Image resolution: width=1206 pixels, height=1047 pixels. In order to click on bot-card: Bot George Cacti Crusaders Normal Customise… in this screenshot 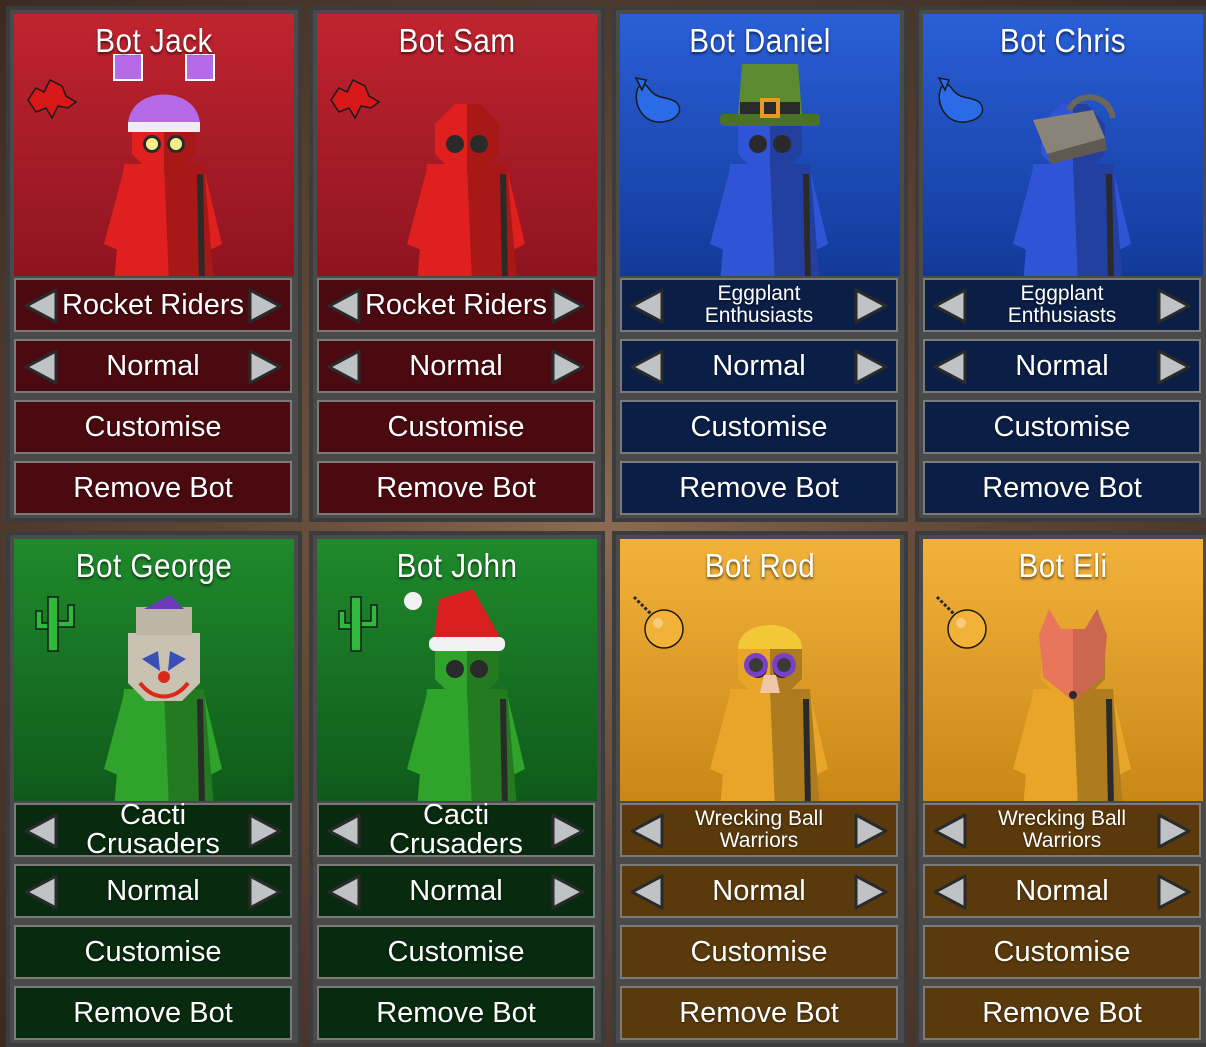, I will do `click(154, 789)`.